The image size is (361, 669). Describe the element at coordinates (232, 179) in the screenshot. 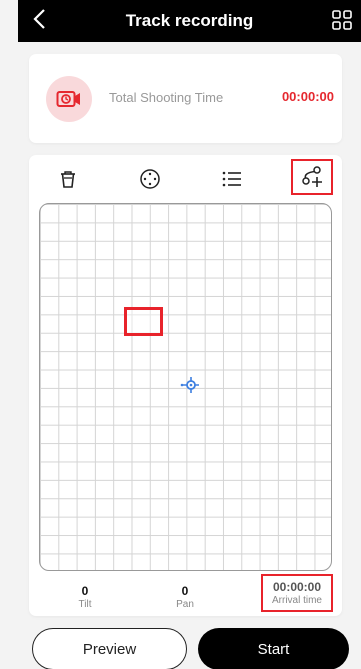

I see `list-icon` at that location.